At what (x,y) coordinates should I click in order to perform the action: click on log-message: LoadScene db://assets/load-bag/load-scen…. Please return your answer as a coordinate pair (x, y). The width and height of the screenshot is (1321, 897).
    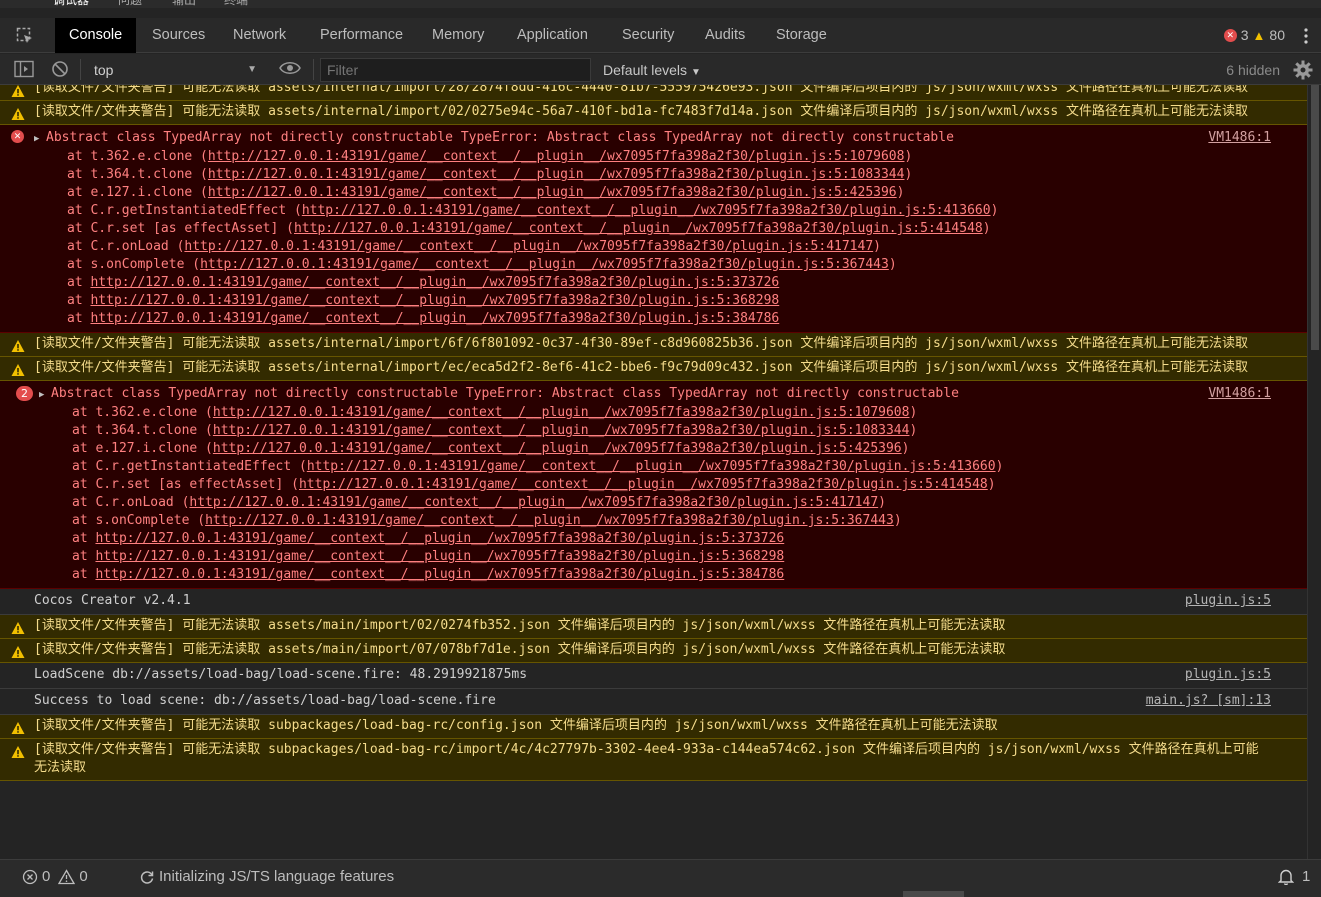
    Looking at the image, I should click on (653, 676).